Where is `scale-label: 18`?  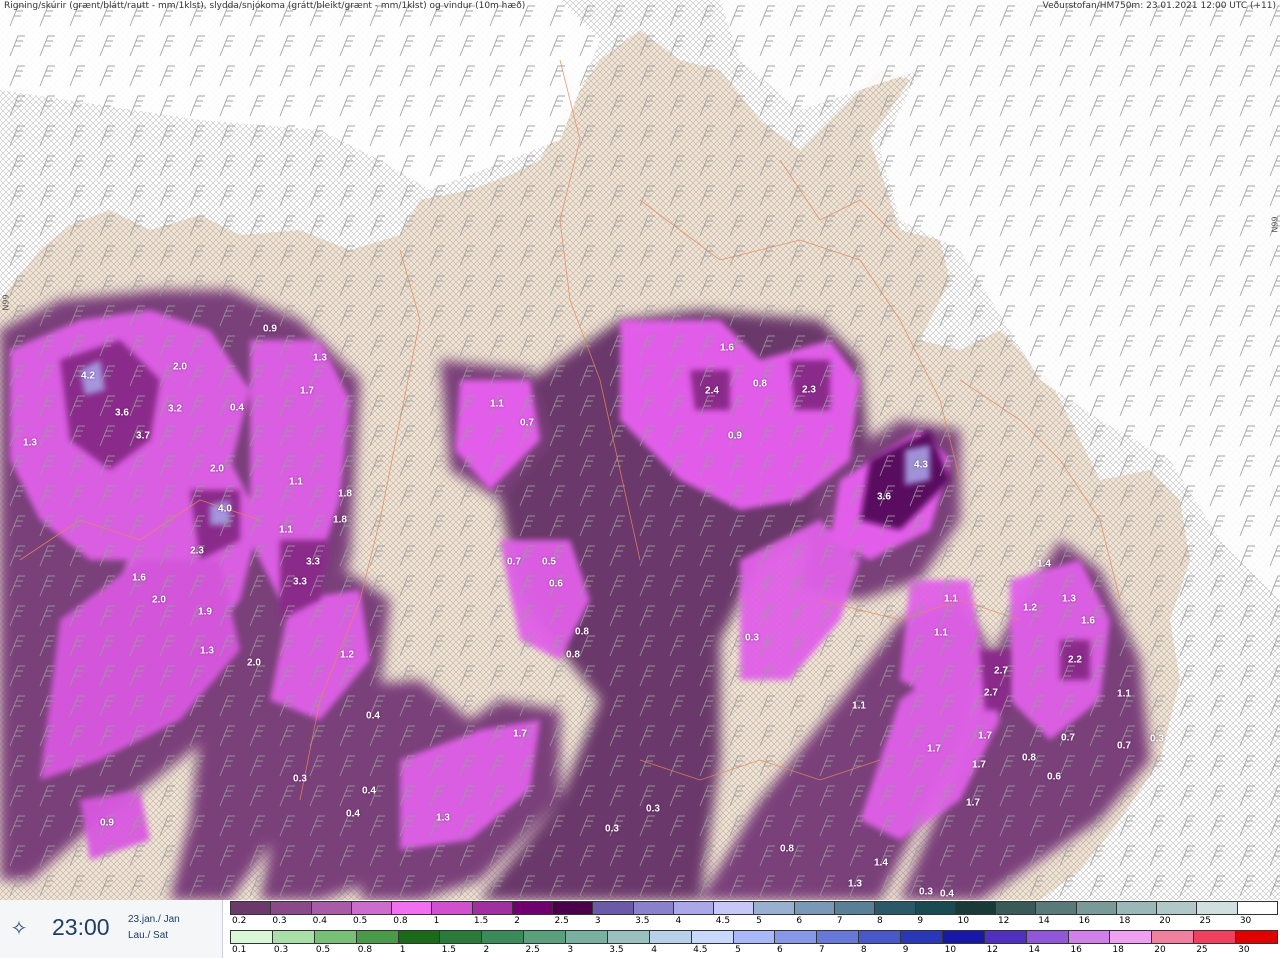
scale-label: 18 is located at coordinates (1124, 921).